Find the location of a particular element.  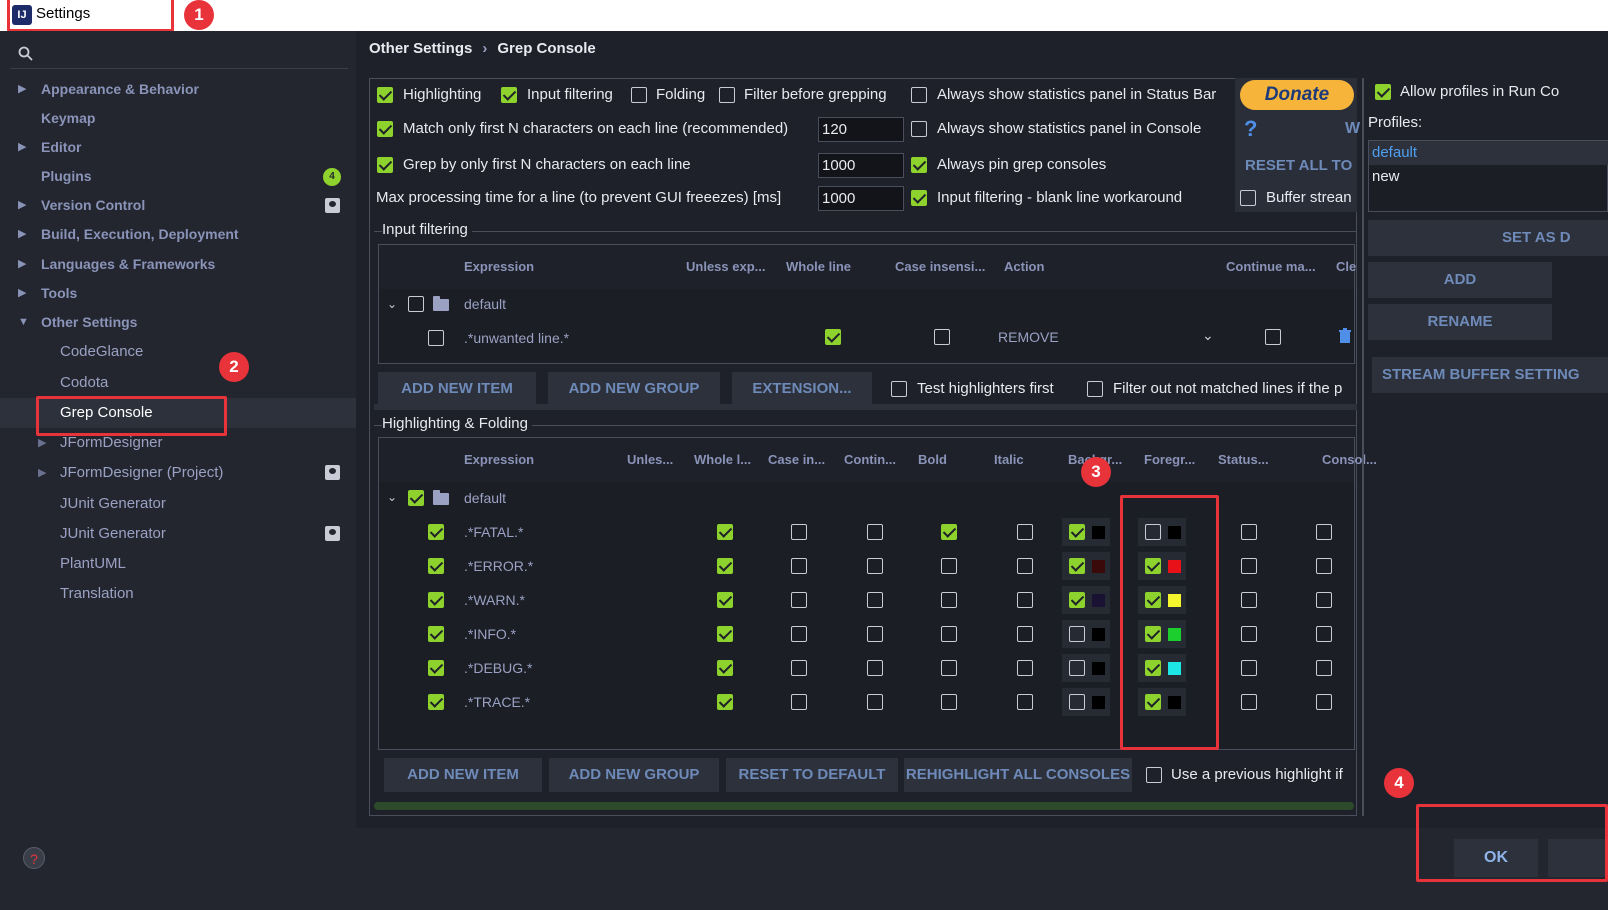

sidebar-item-appearance-behavior: ▶ Appearance & Behavior is located at coordinates (178, 89).